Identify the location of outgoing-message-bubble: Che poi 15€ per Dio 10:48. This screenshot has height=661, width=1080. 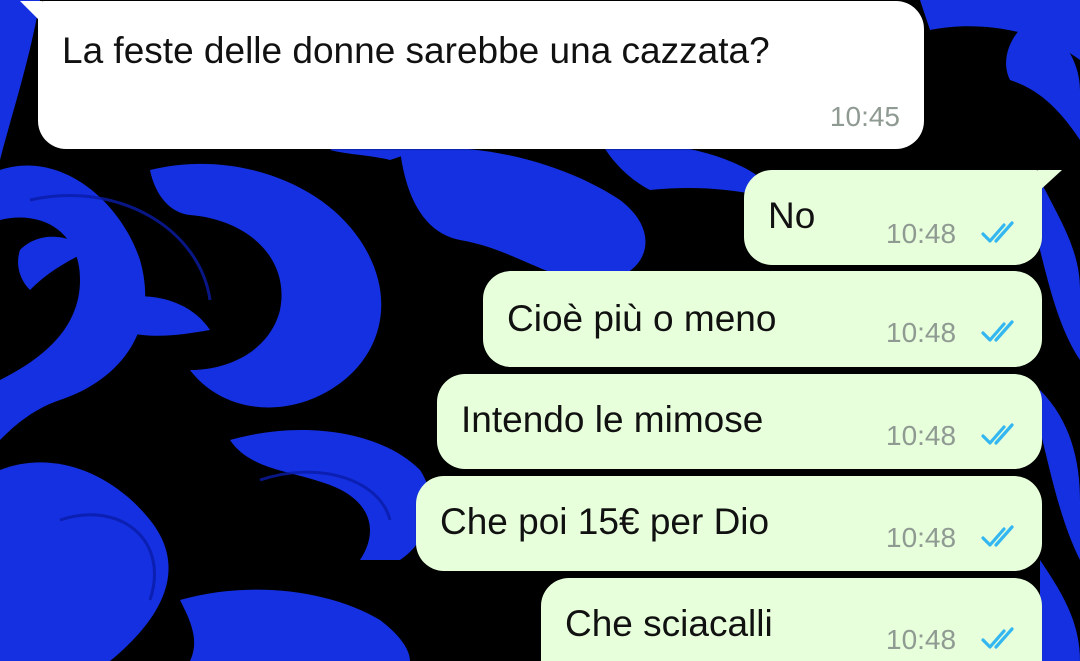
(729, 523).